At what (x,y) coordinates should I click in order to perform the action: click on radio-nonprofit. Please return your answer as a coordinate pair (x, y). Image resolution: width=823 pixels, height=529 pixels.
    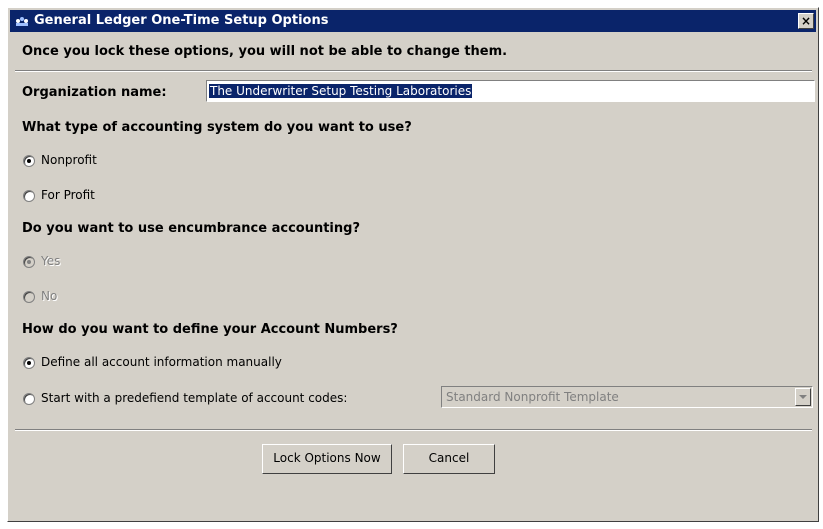
    Looking at the image, I should click on (29, 161).